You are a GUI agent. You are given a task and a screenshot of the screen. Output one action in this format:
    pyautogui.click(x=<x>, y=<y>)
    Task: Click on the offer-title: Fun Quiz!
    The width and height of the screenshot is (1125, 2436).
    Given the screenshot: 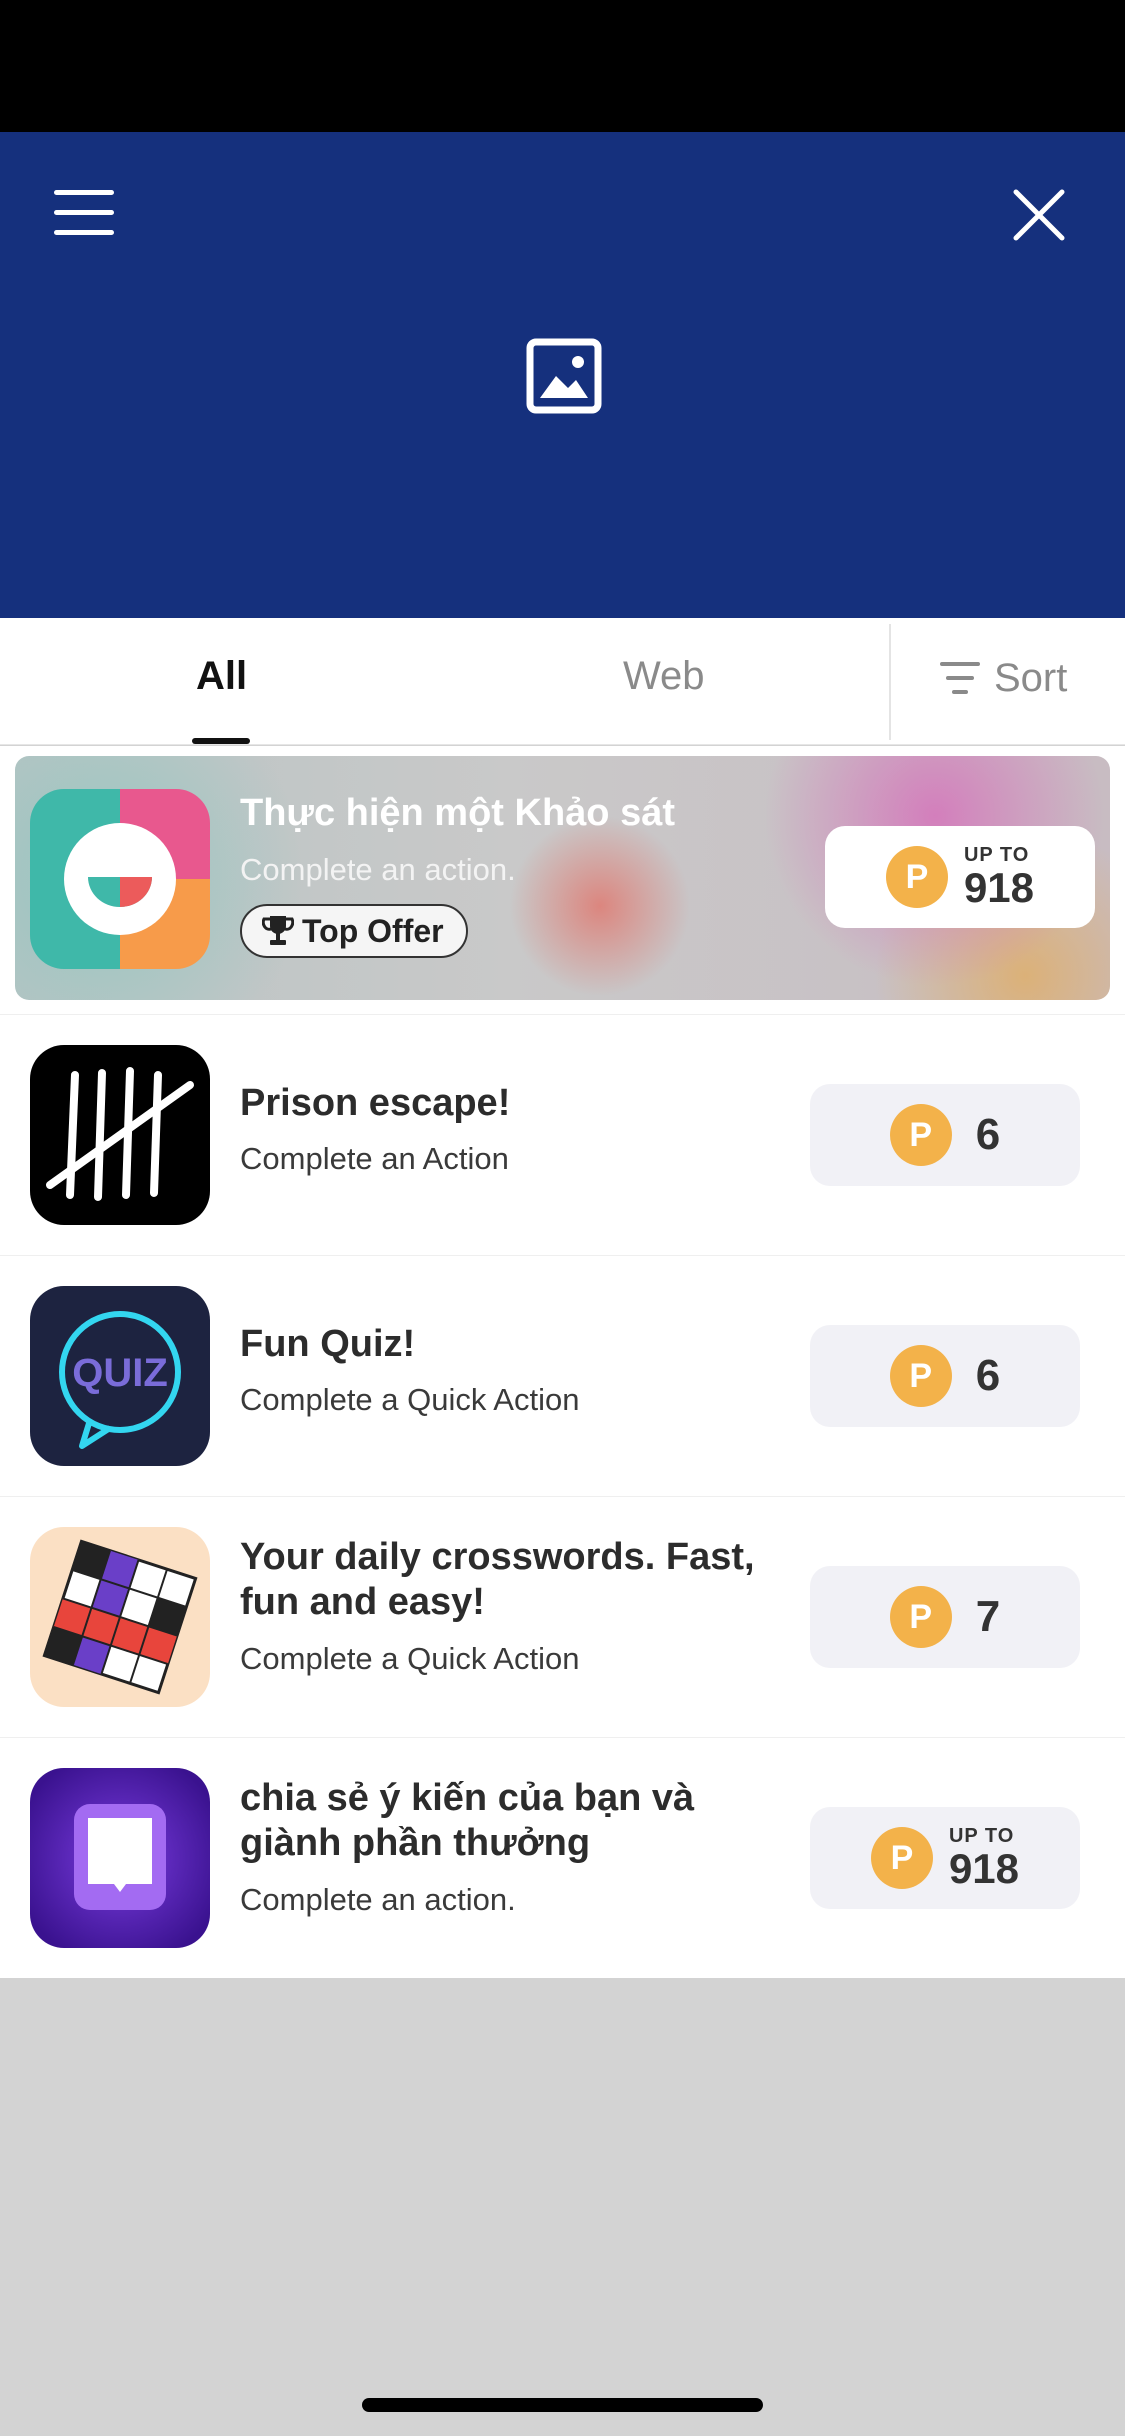 What is the action you would take?
    pyautogui.click(x=328, y=1344)
    